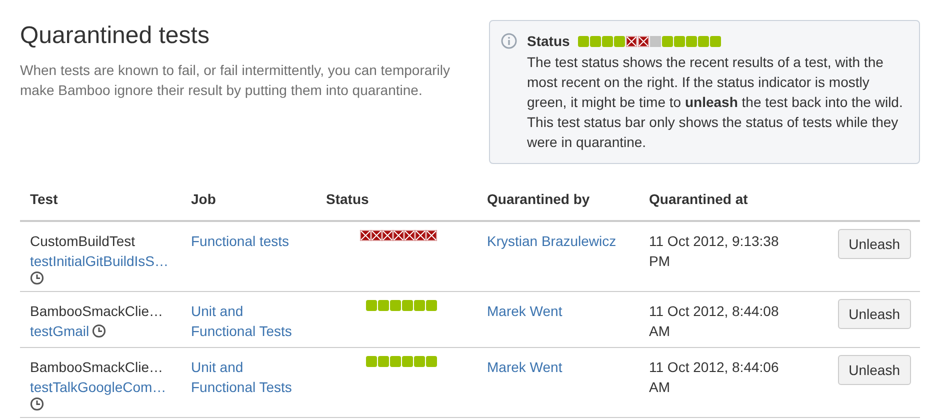 This screenshot has height=419, width=940. Describe the element at coordinates (714, 251) in the screenshot. I see `timestamp: 11 Oct 2012, 9:13:38 PM` at that location.